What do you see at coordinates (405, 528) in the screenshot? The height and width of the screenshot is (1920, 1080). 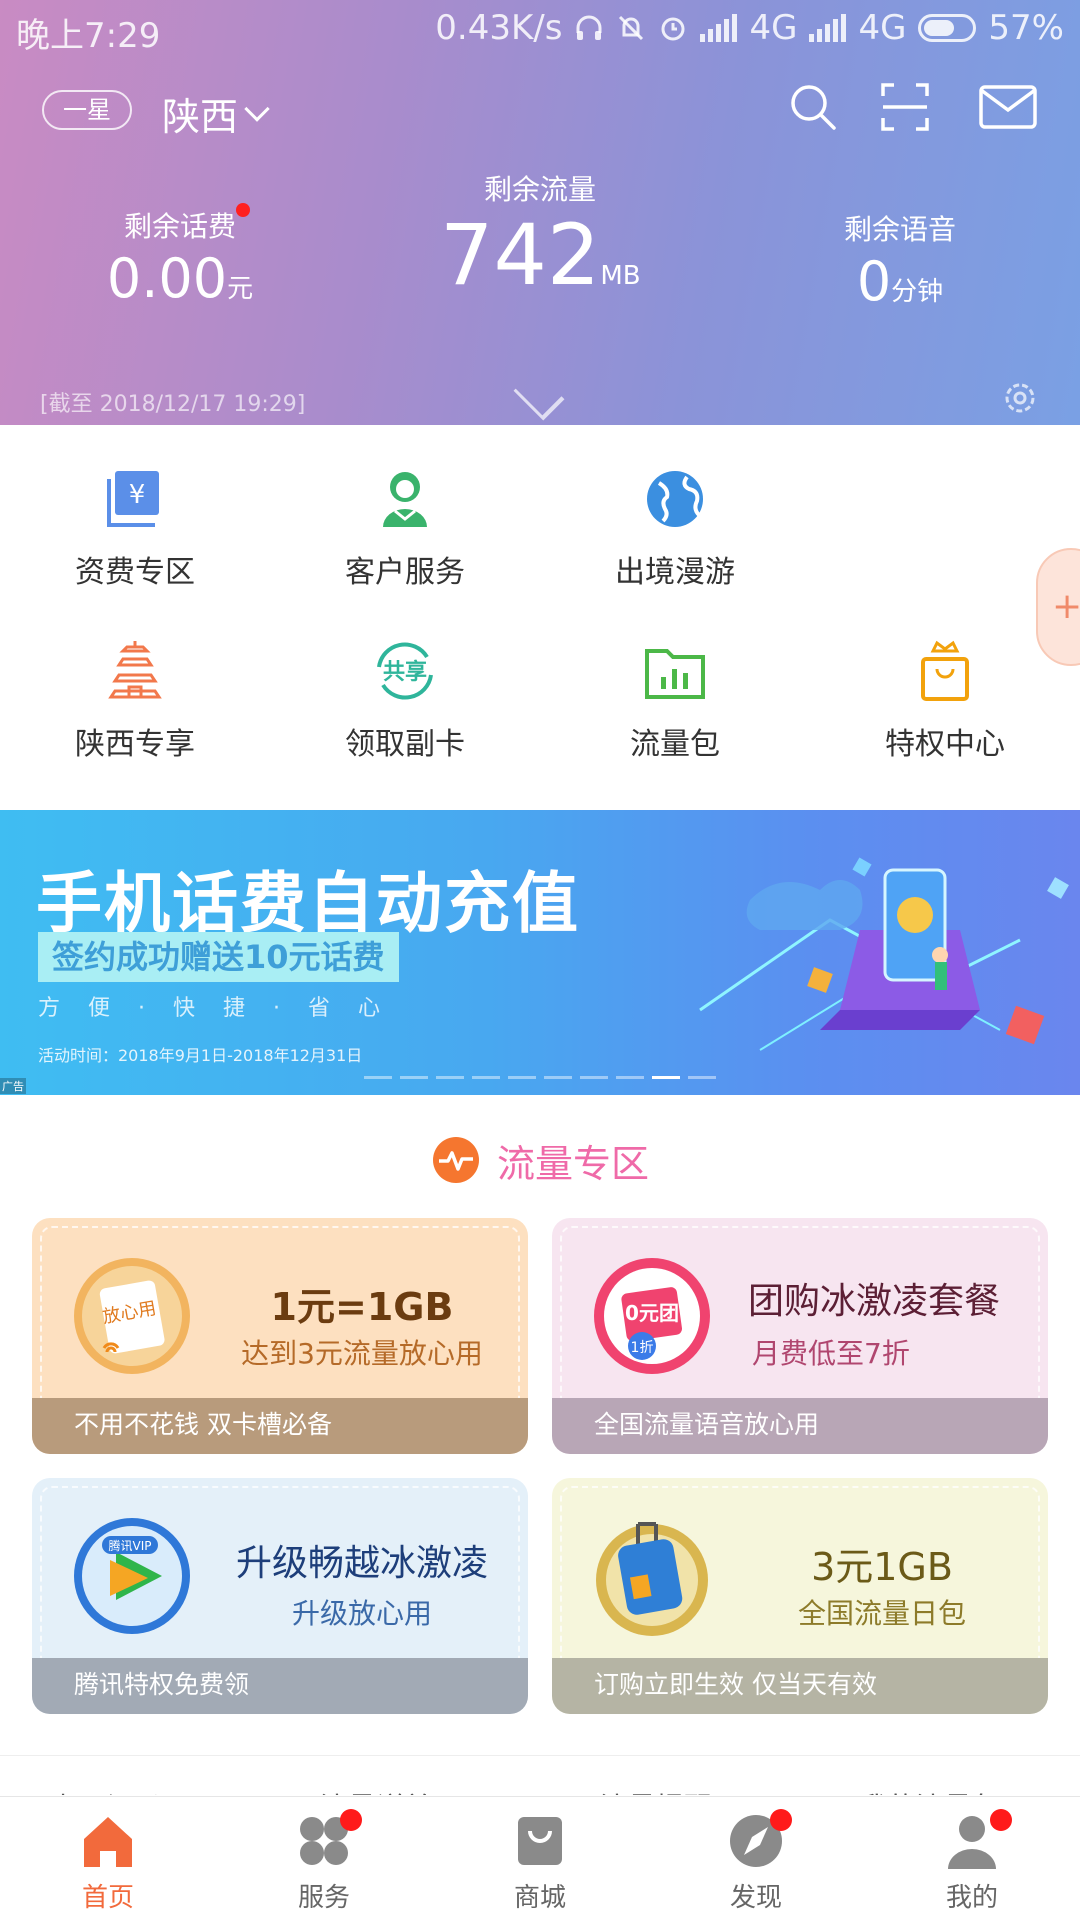 I see `menu-item-service: 客户服务` at bounding box center [405, 528].